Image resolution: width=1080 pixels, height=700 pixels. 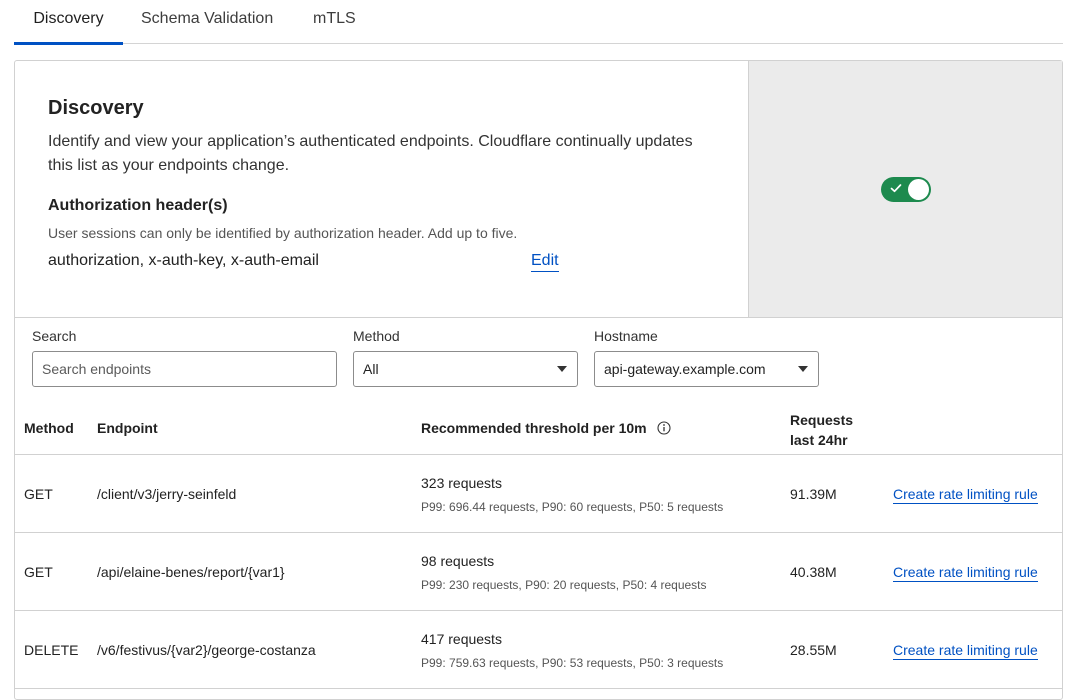 What do you see at coordinates (545, 262) in the screenshot?
I see `edit-auth-headers-link: Edit` at bounding box center [545, 262].